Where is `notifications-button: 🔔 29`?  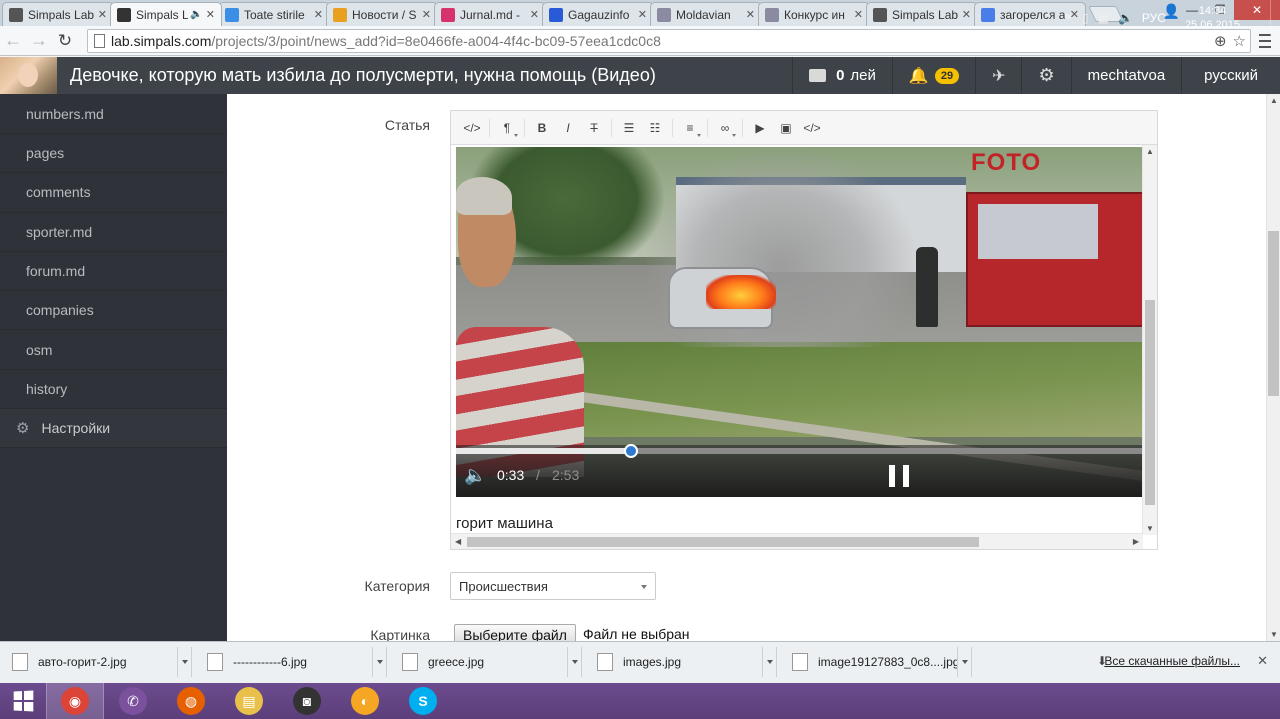 notifications-button: 🔔 29 is located at coordinates (933, 75).